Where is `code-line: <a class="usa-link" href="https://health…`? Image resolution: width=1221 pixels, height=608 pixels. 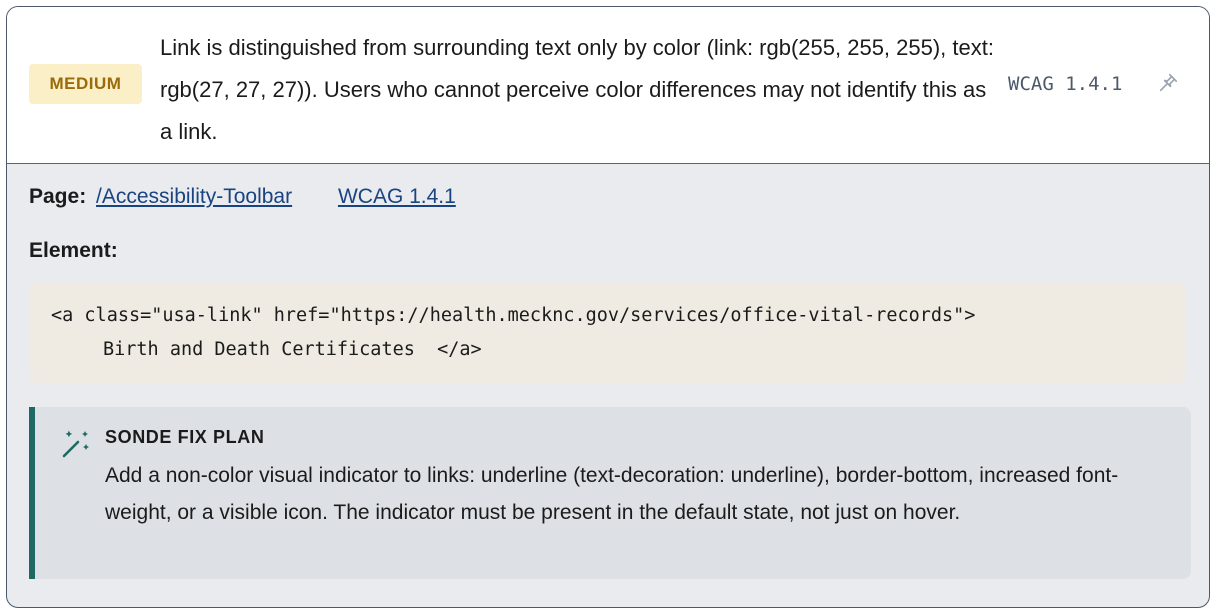
code-line: <a class="usa-link" href="https://health… is located at coordinates (513, 315).